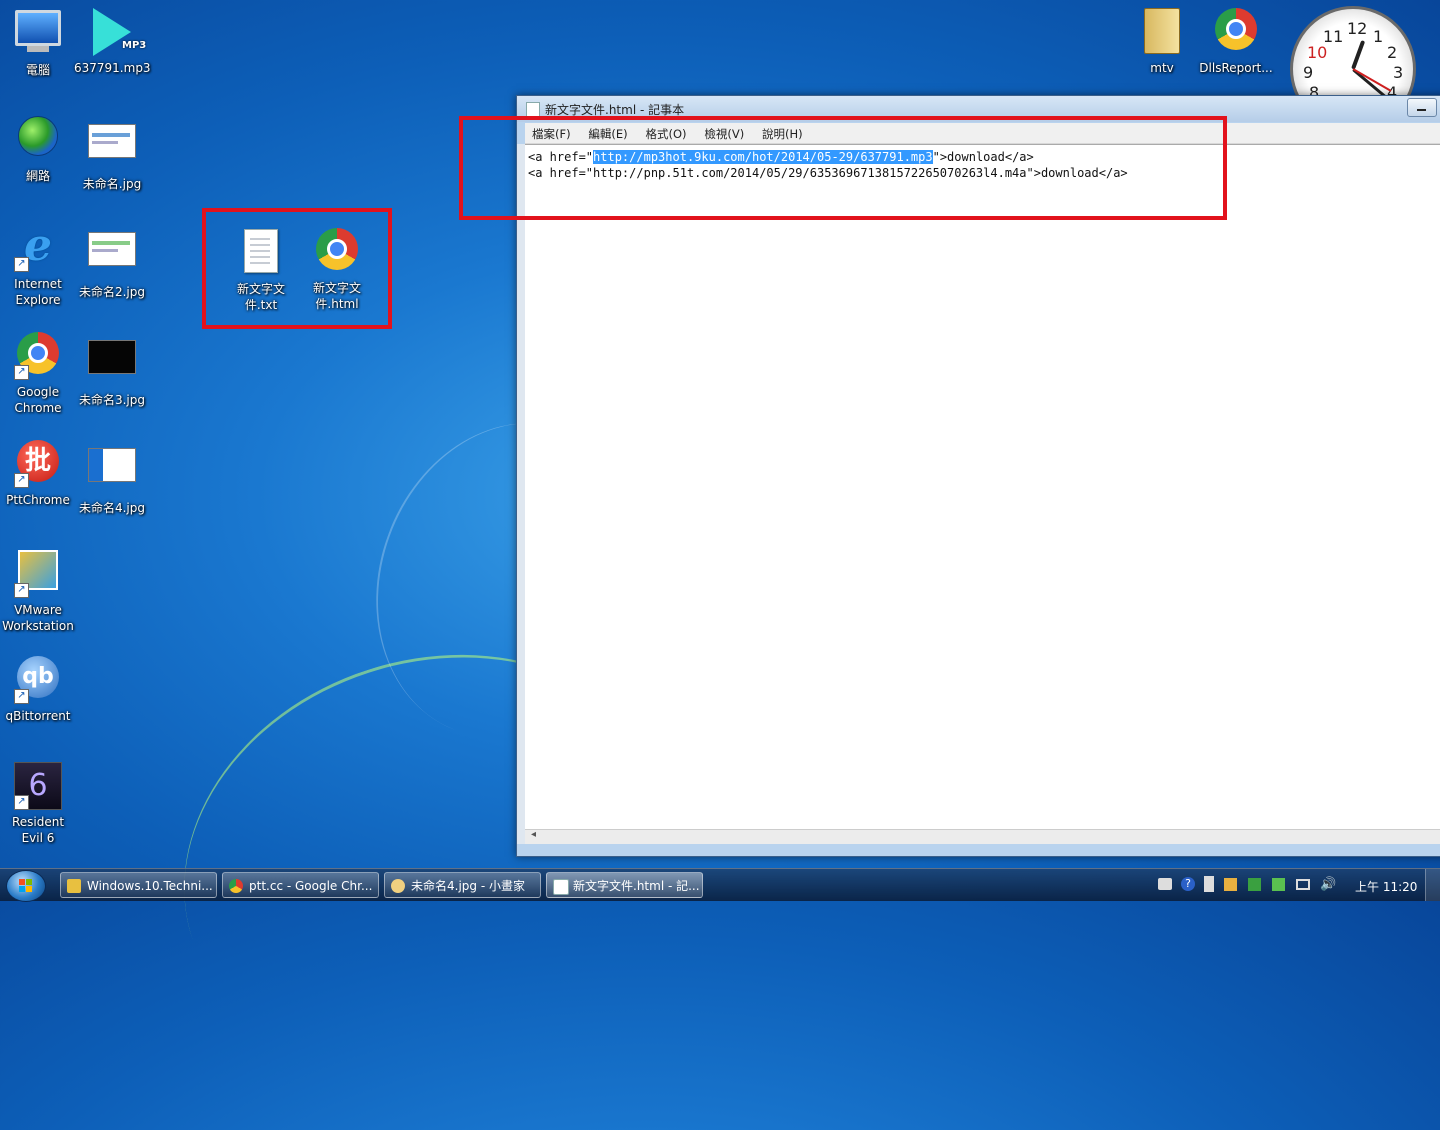  What do you see at coordinates (468, 886) in the screenshot?
I see `taskbar-button-label: 未命名4.jpg - 小畫家` at bounding box center [468, 886].